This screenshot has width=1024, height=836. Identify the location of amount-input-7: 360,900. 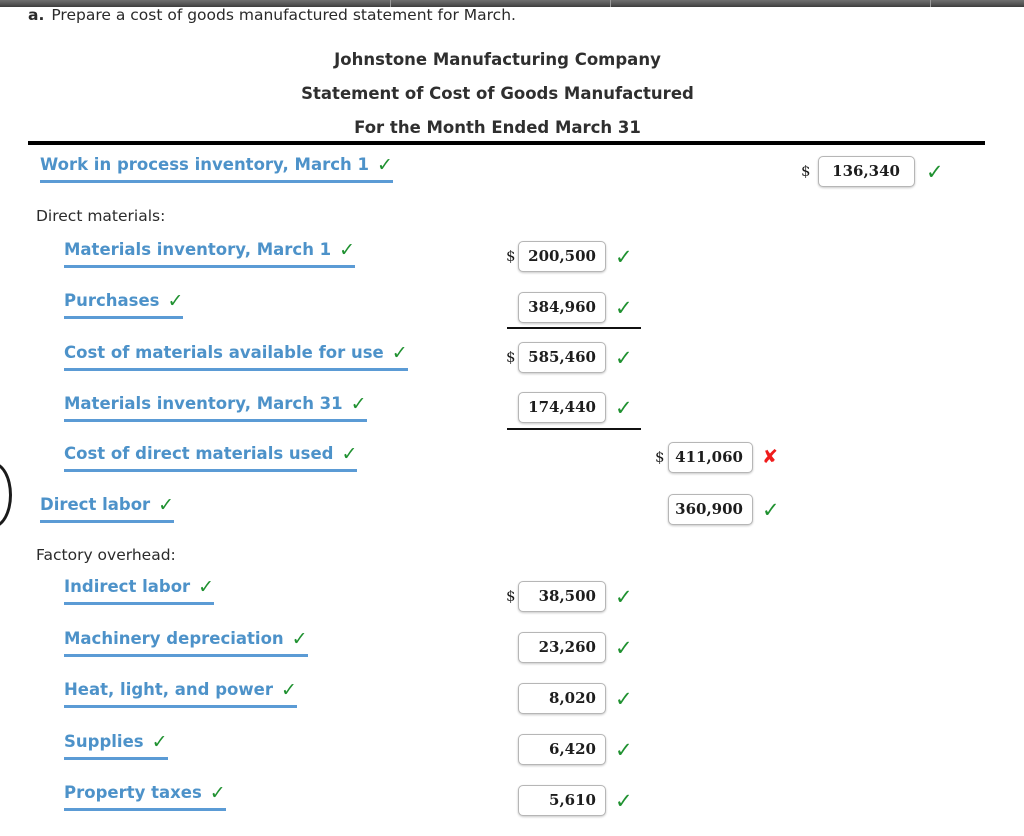
(710, 509).